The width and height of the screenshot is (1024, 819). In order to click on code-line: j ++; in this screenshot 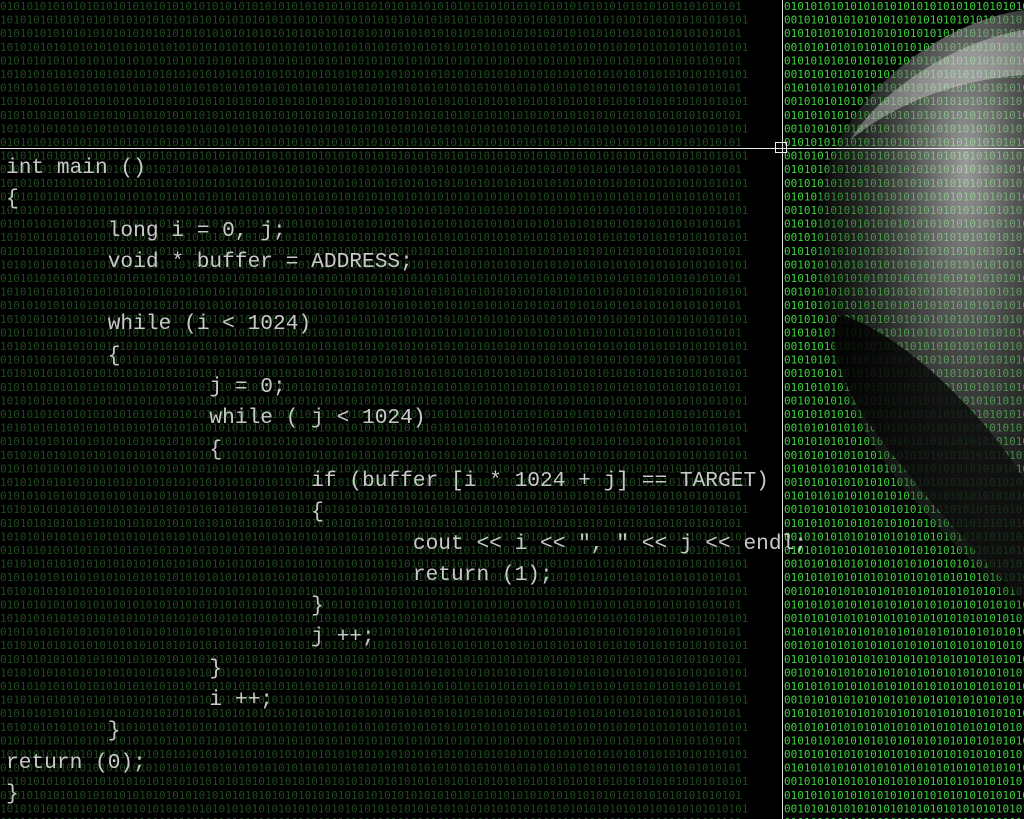, I will do `click(190, 637)`.